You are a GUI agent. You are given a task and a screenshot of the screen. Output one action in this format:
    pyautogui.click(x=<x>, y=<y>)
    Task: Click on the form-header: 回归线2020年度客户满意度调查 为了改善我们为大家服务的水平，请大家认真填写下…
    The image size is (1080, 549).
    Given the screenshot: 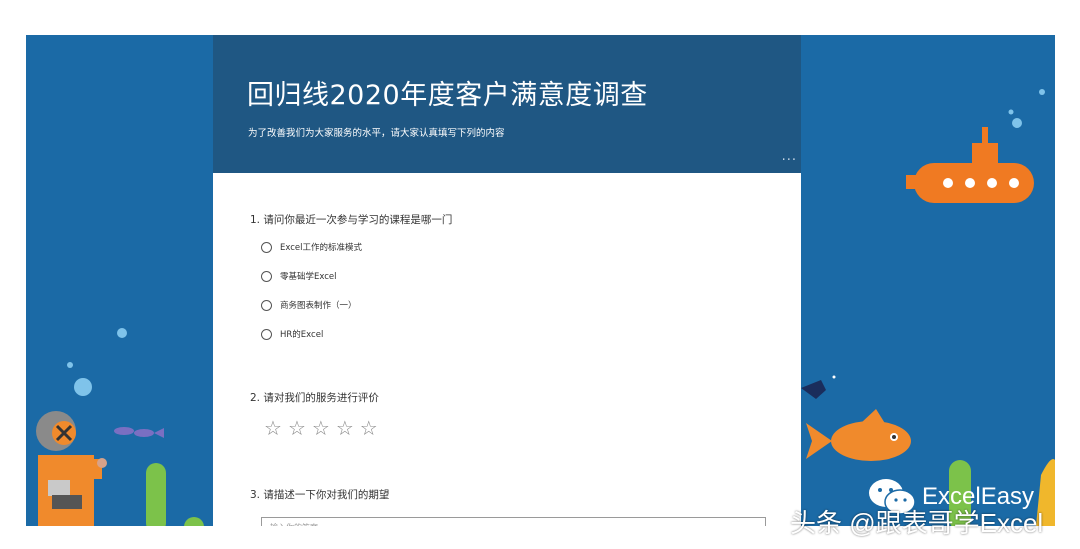 What is the action you would take?
    pyautogui.click(x=507, y=104)
    